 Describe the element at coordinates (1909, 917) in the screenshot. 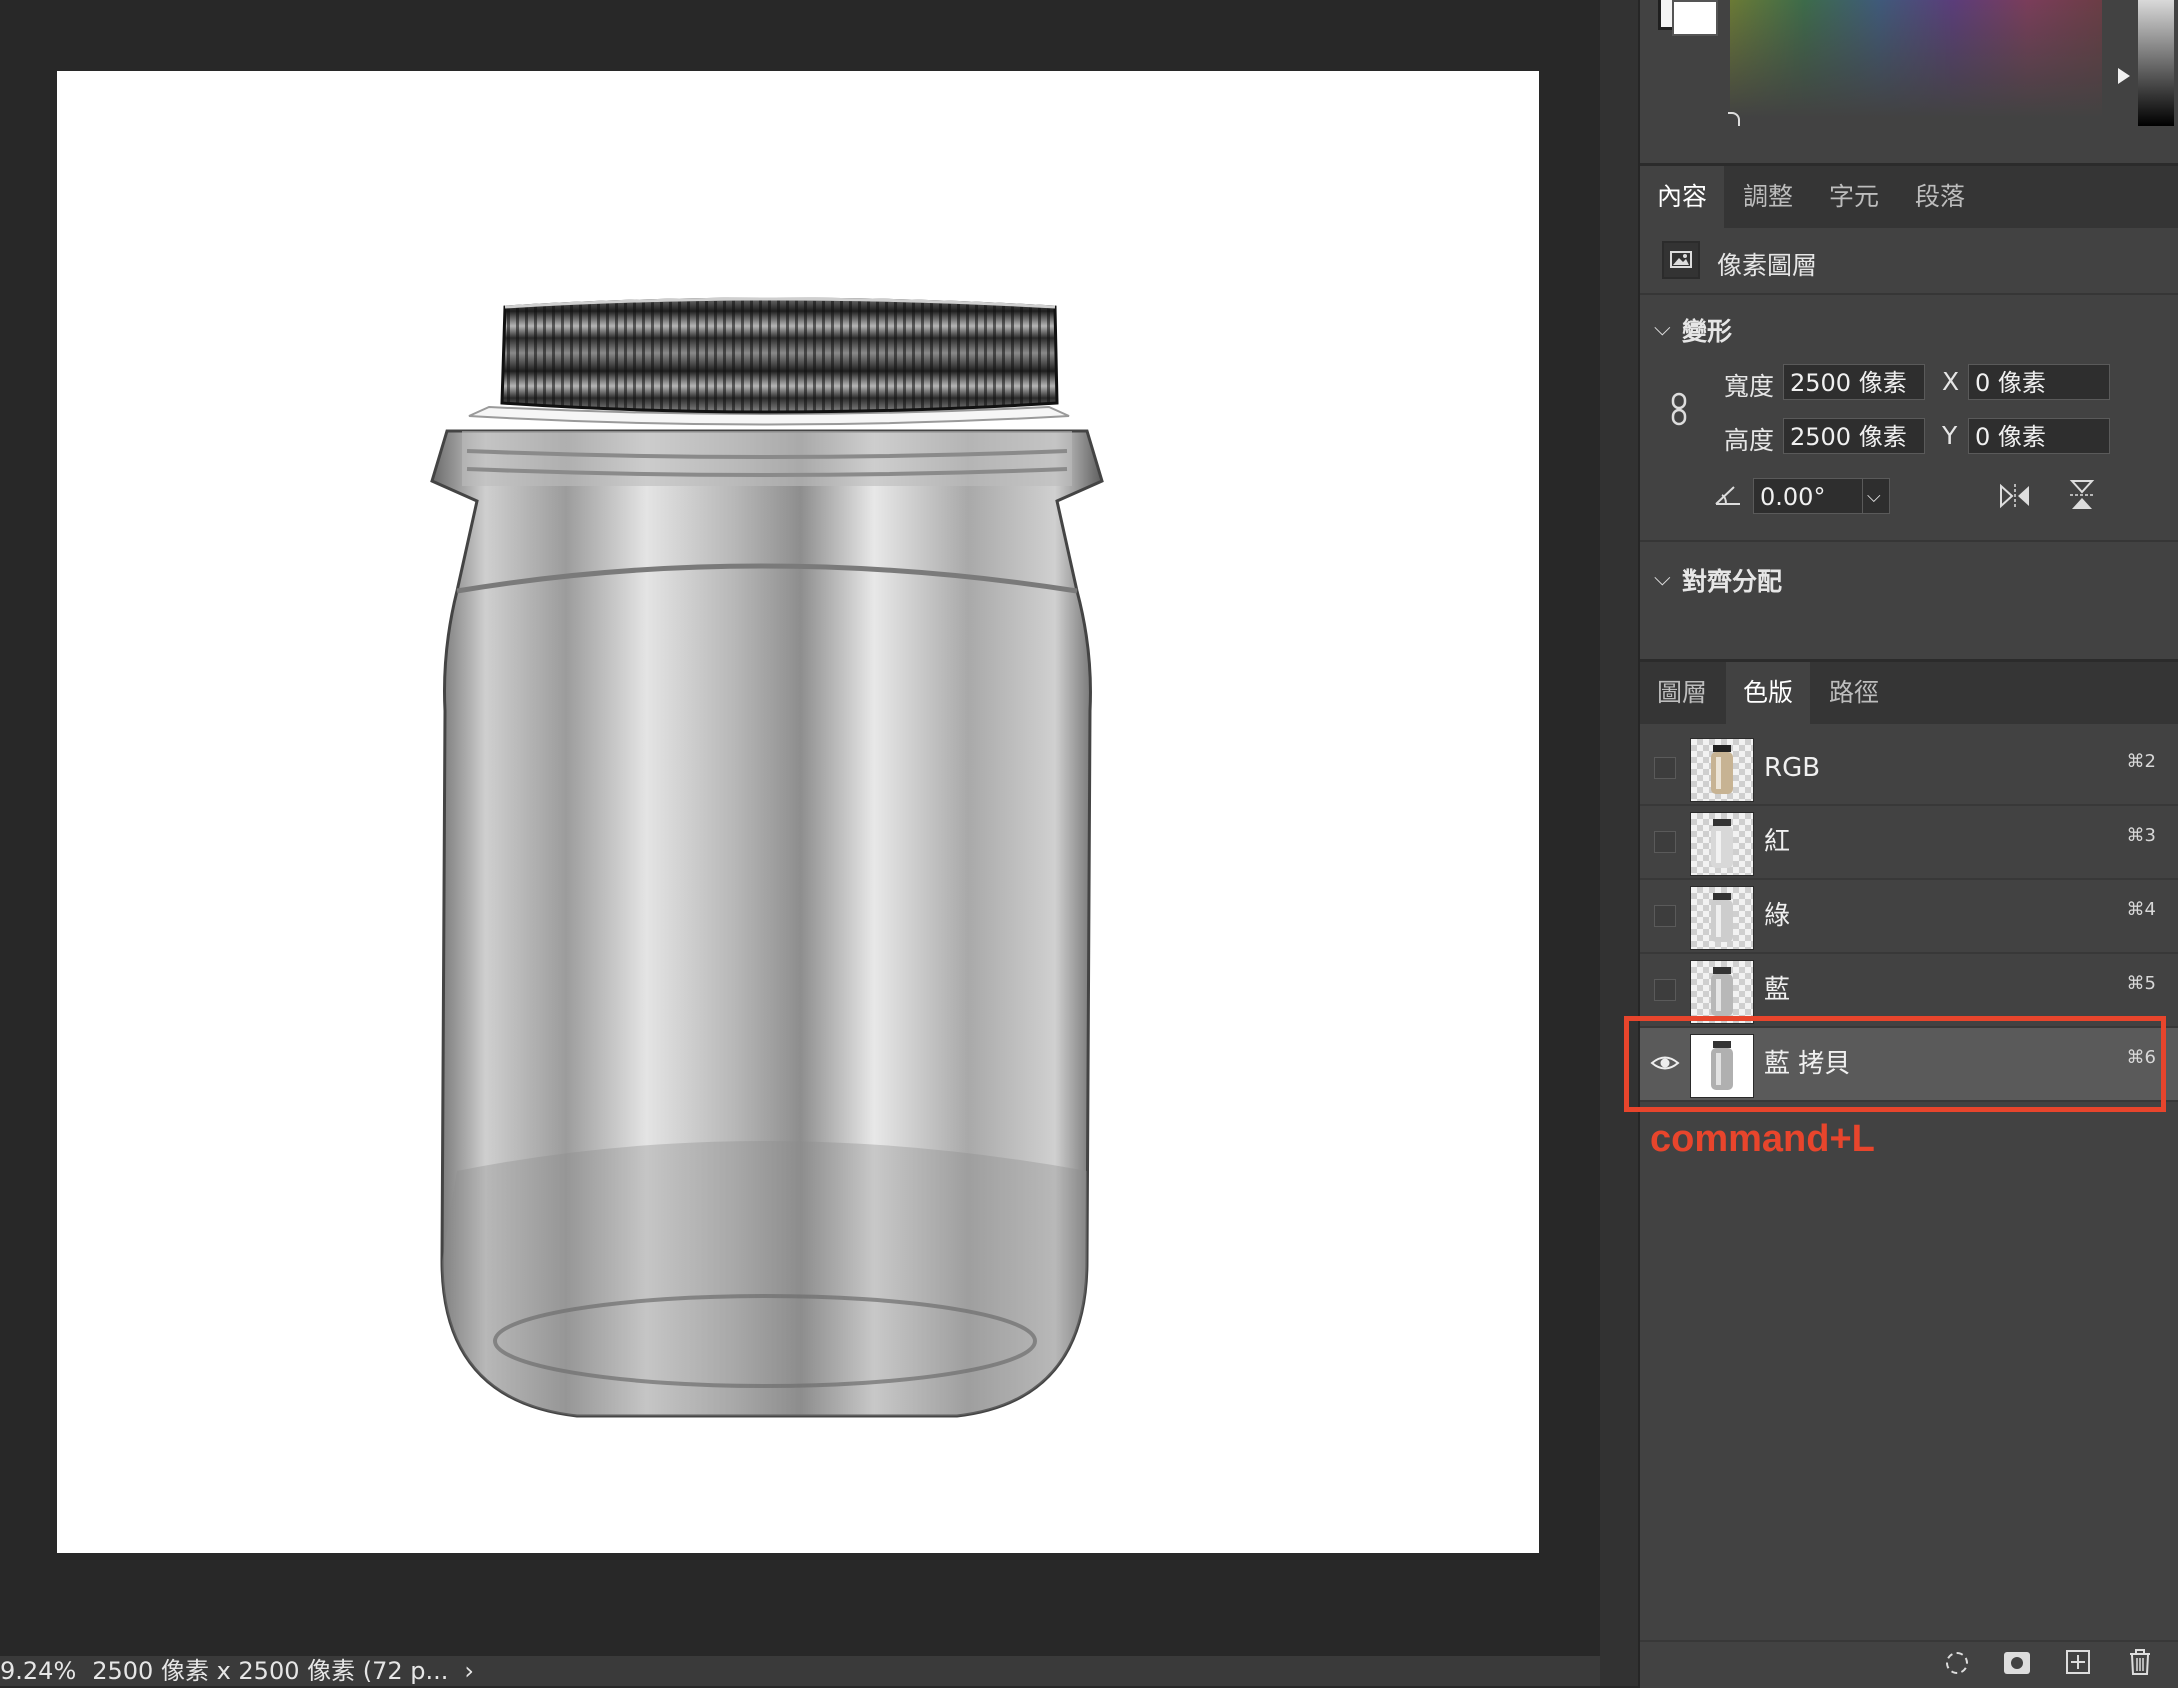

I see `channel-row-green: 綠 ⌘4` at that location.